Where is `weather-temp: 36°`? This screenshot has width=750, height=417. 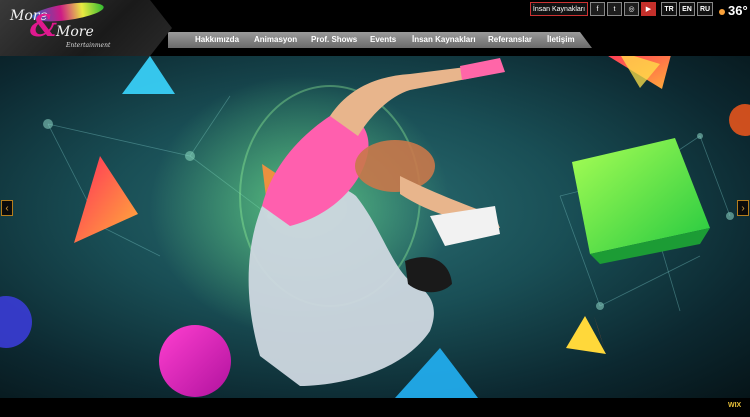 weather-temp: 36° is located at coordinates (738, 10).